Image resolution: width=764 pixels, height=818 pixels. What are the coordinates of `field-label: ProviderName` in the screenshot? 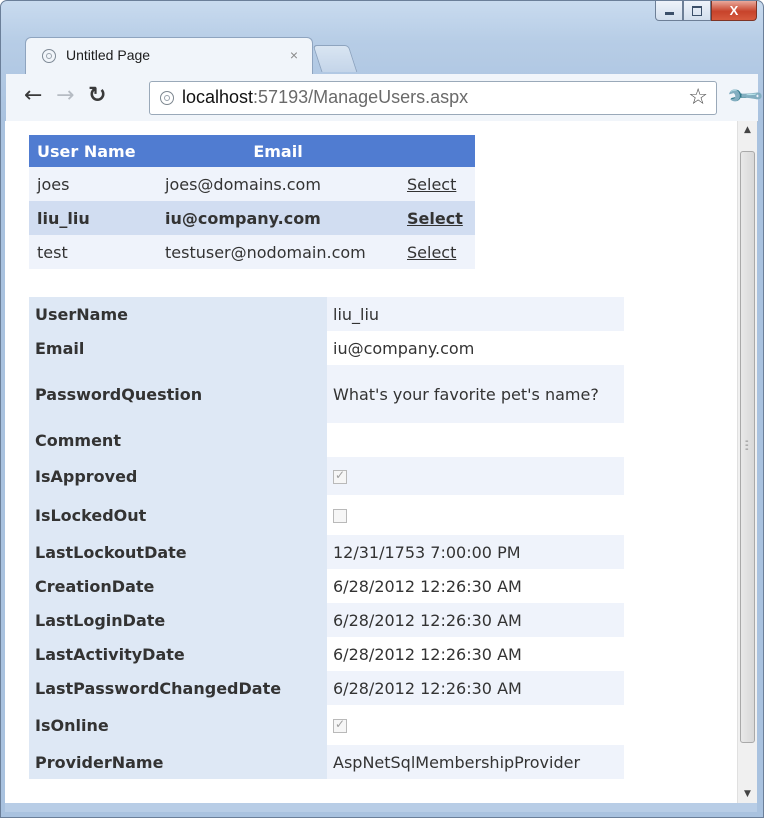 It's located at (178, 762).